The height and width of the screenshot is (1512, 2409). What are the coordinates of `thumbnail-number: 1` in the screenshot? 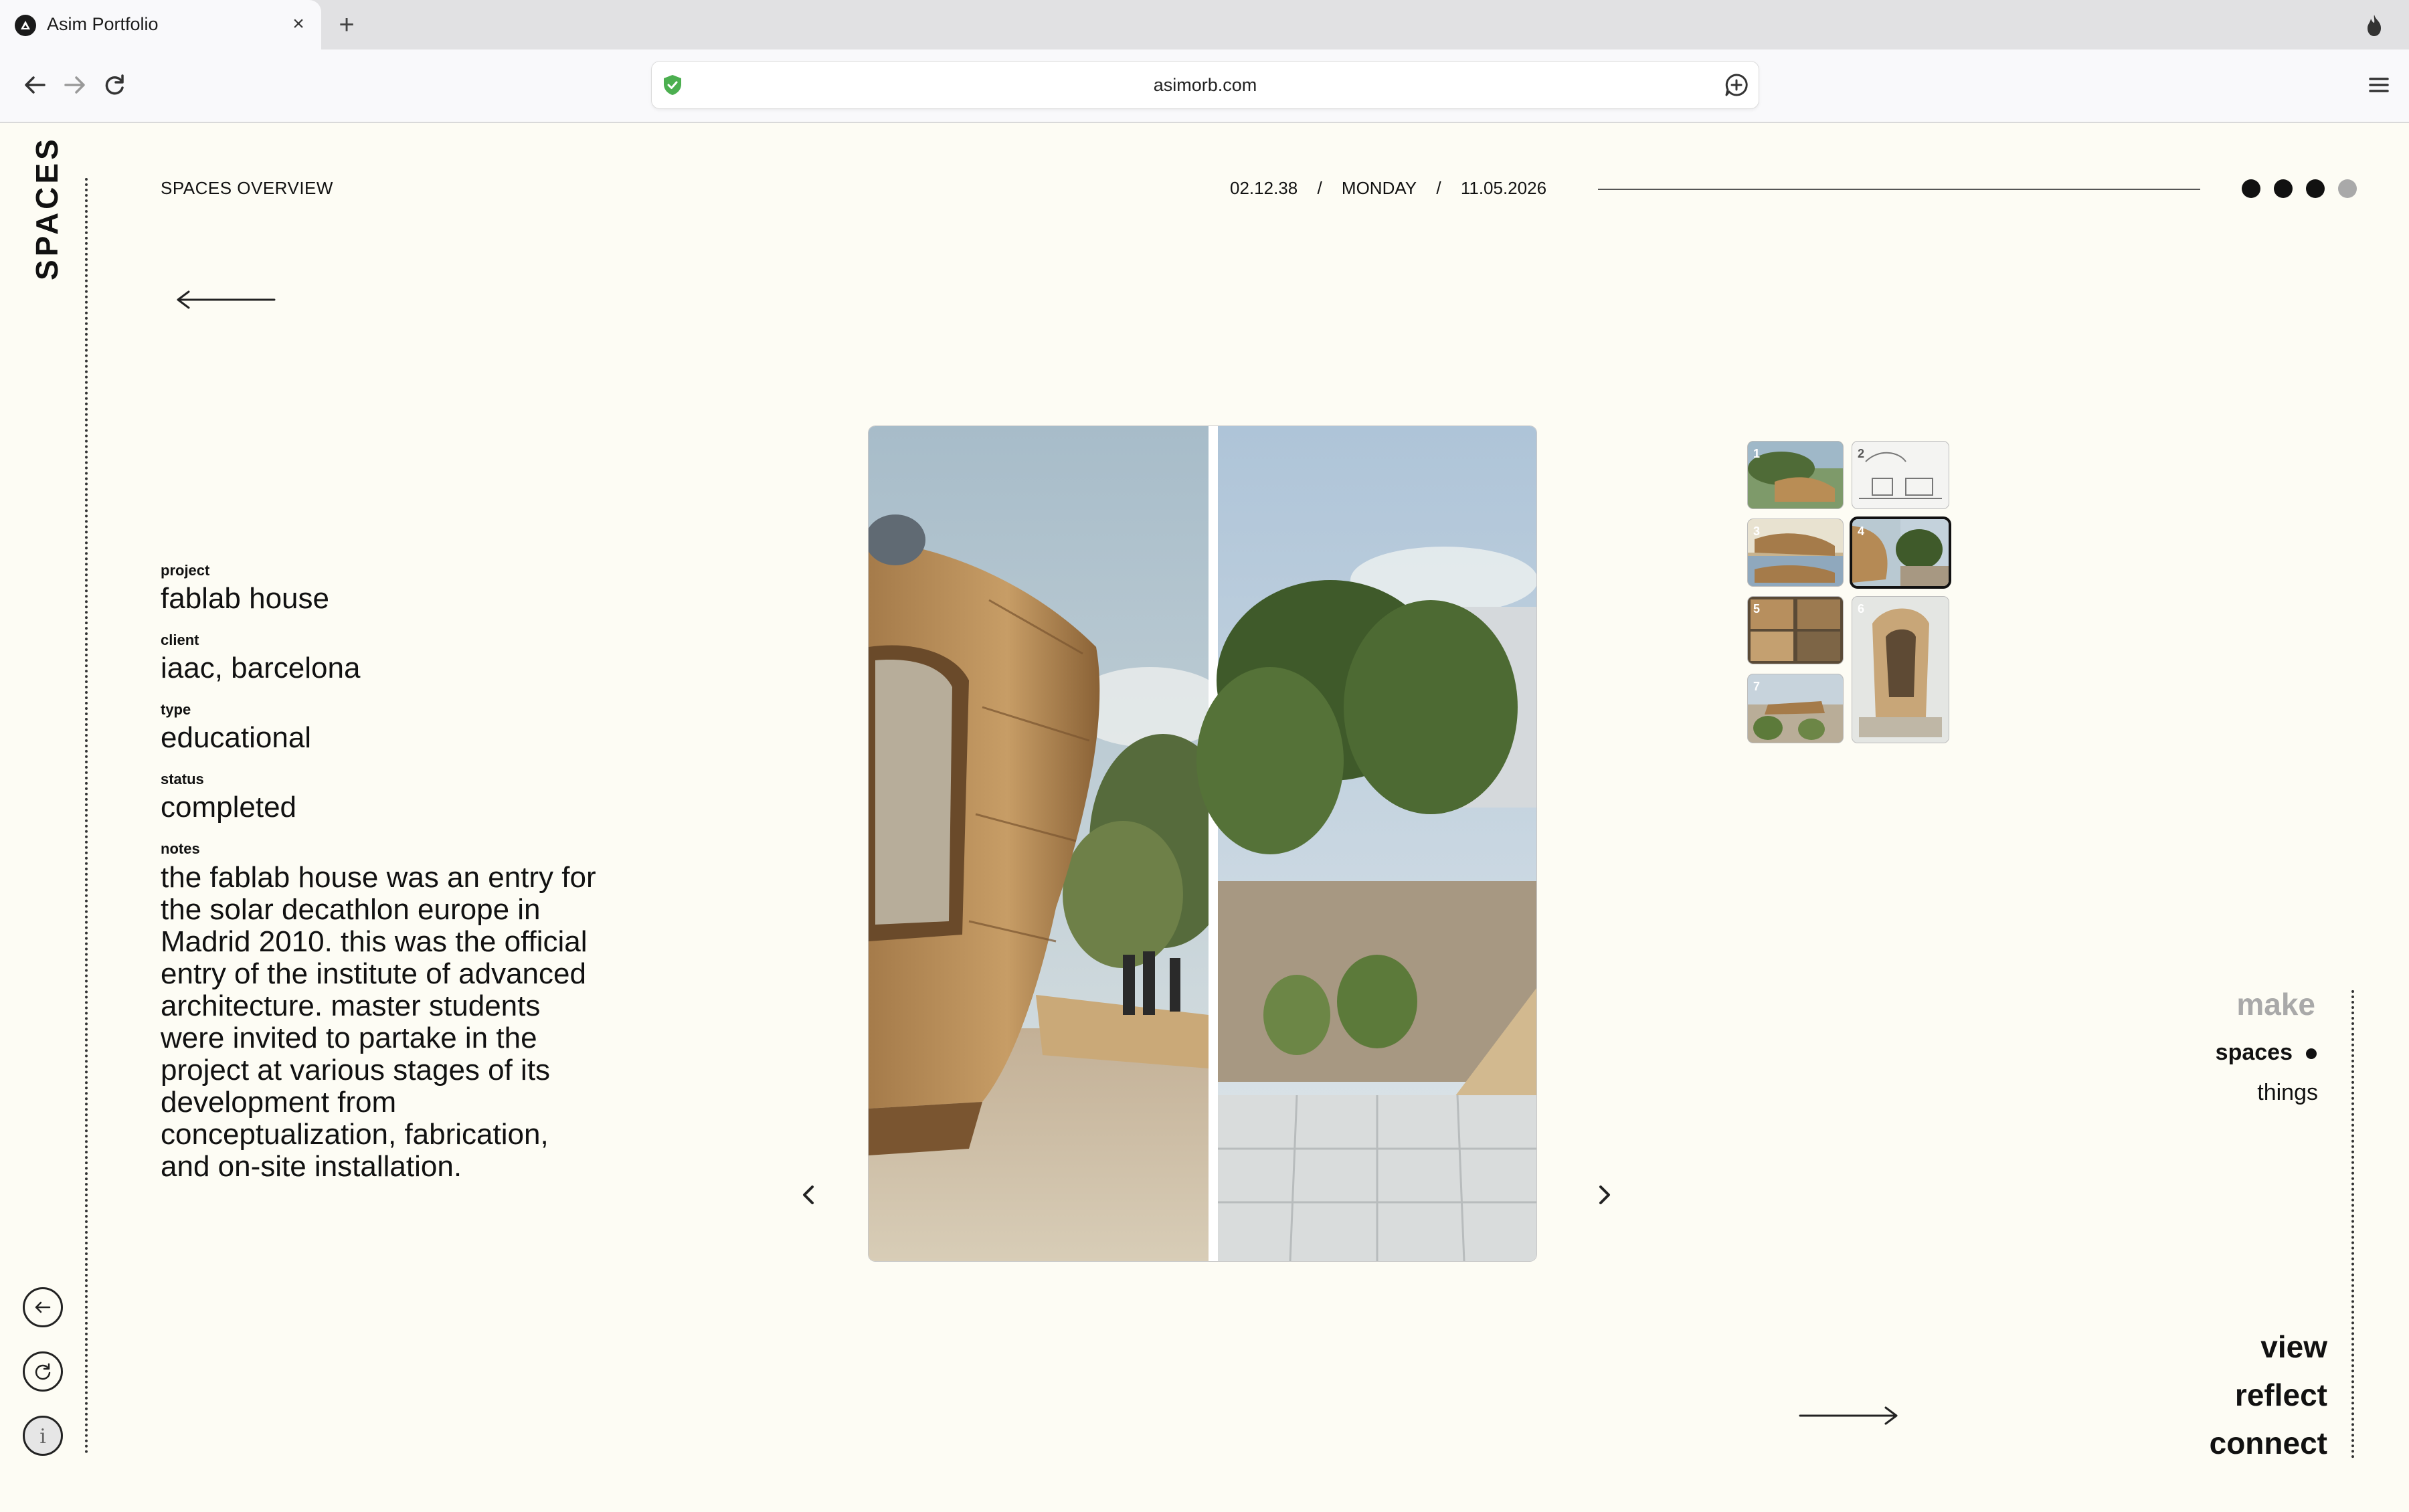 It's located at (1757, 453).